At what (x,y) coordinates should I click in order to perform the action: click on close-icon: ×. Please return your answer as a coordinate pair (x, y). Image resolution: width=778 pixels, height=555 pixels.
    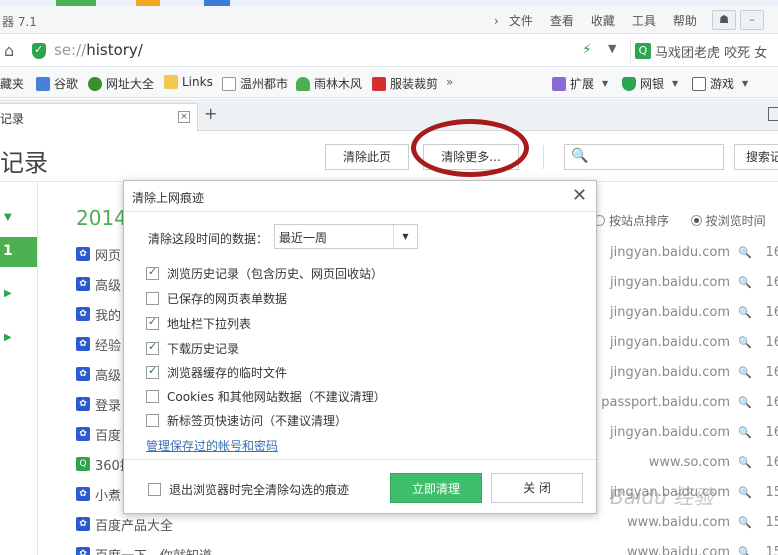
    Looking at the image, I should click on (184, 117).